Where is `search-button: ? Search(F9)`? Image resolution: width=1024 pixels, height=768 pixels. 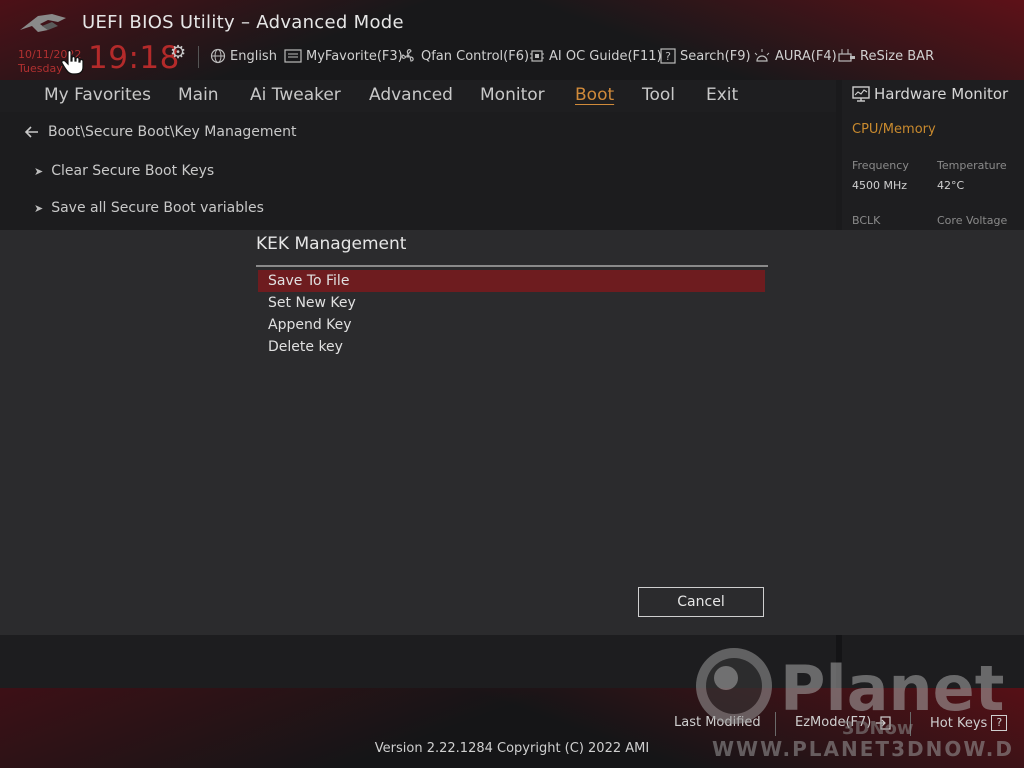 search-button: ? Search(F9) is located at coordinates (705, 56).